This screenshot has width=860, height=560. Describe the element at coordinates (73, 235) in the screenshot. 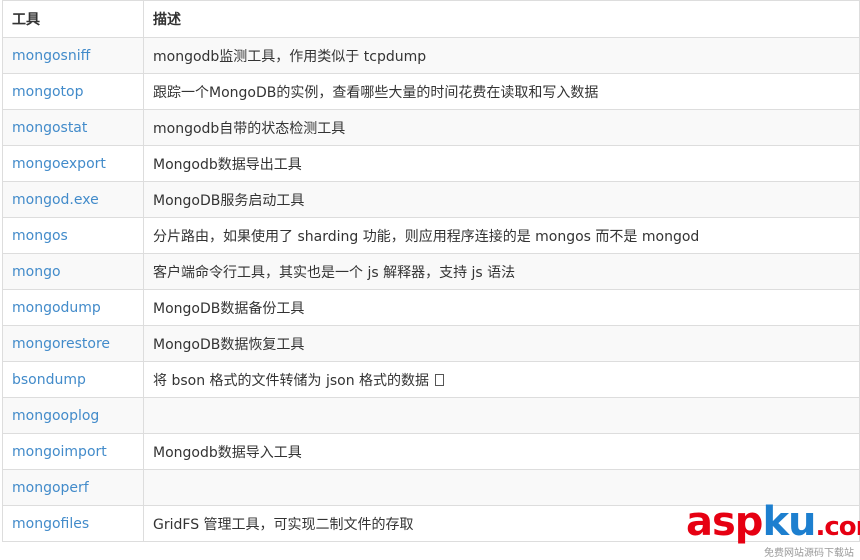

I see `tool-cell: mongos` at that location.